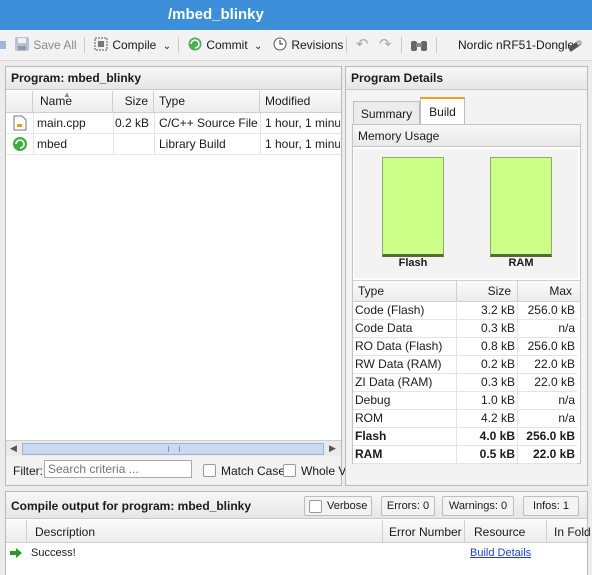 The height and width of the screenshot is (575, 592). What do you see at coordinates (253, 471) in the screenshot?
I see `match-case-label: Match Case` at bounding box center [253, 471].